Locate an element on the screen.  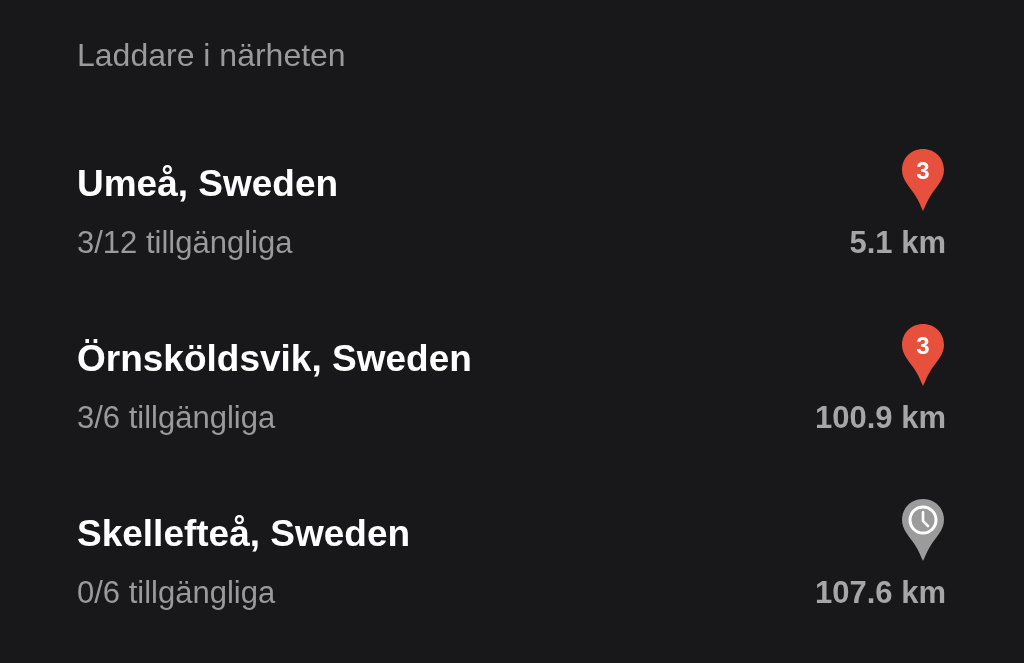
charger-name: Skellefteå, Sweden is located at coordinates (244, 533).